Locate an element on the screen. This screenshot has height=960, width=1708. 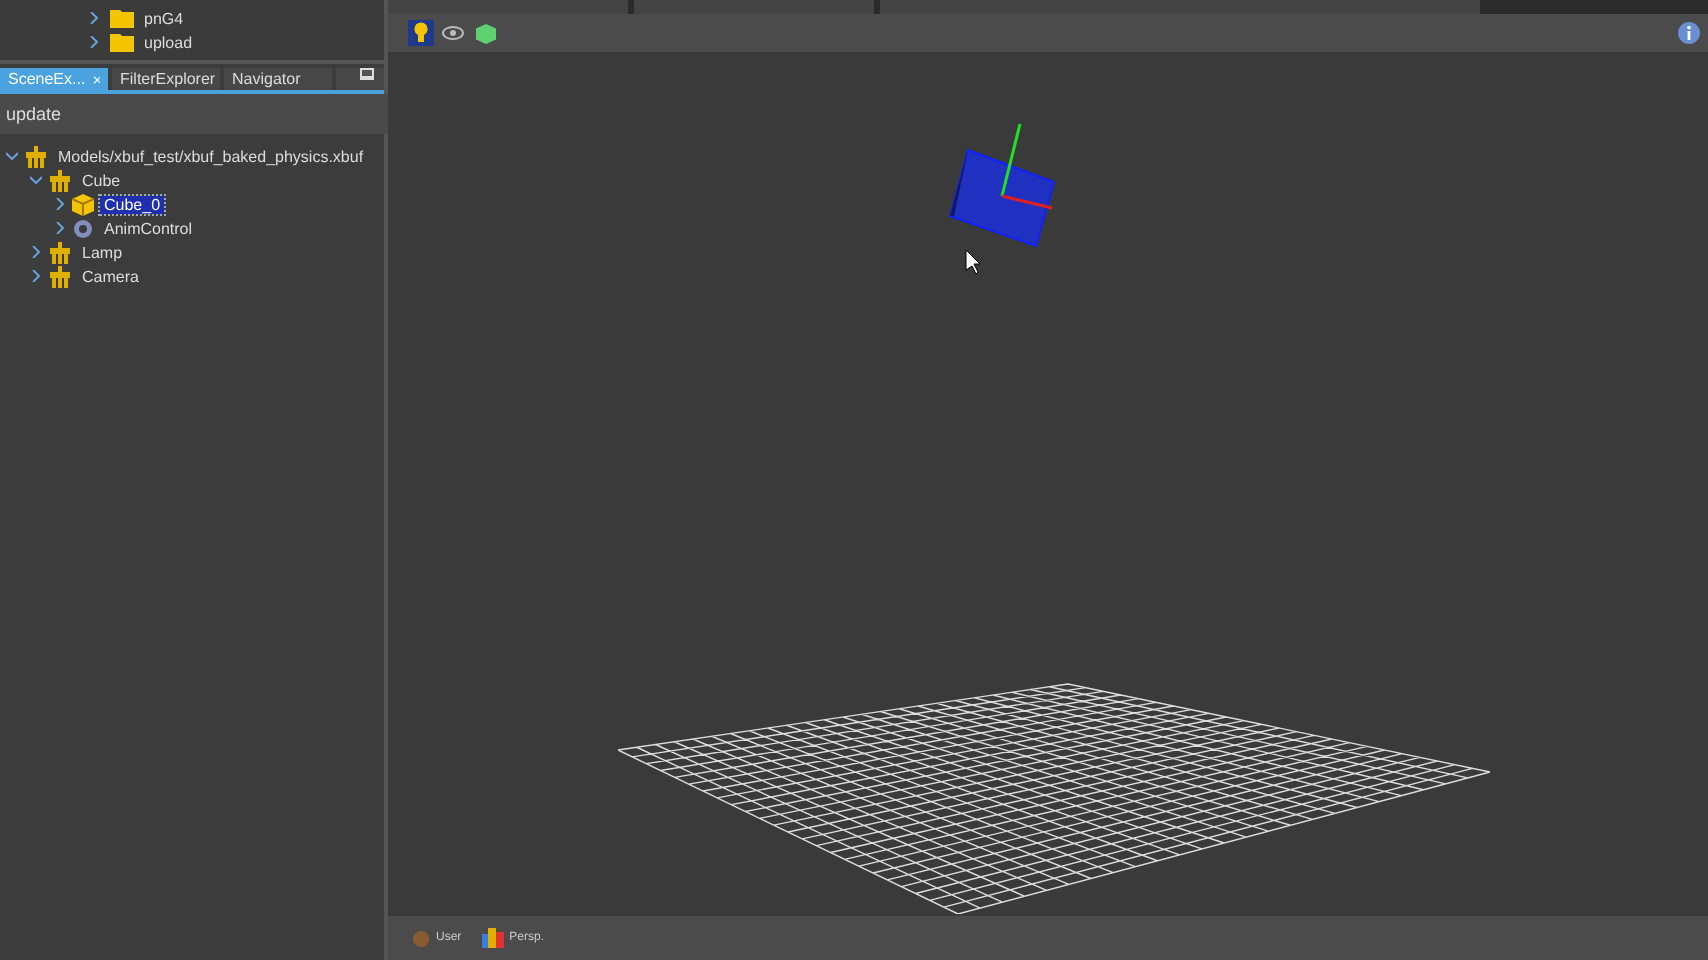
tree-item: Cube_0 is located at coordinates (132, 204).